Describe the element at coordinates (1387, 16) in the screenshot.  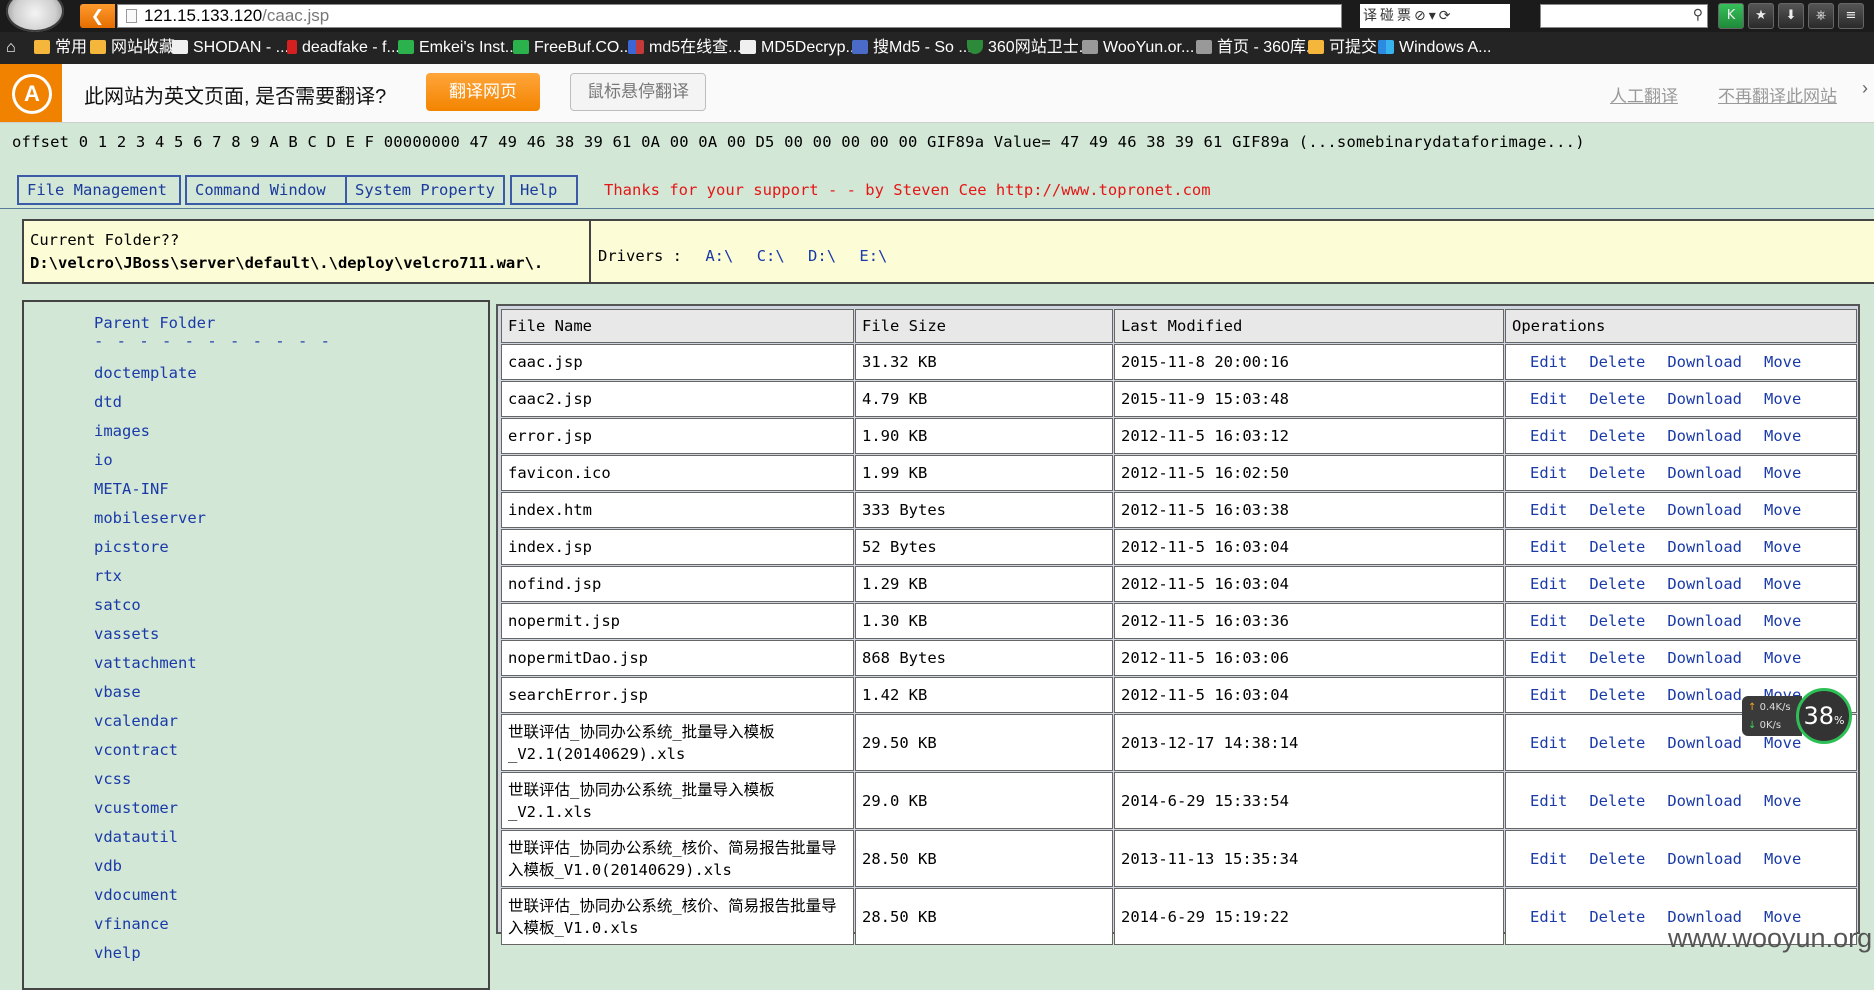
I see `address-bar-icon: 碰` at that location.